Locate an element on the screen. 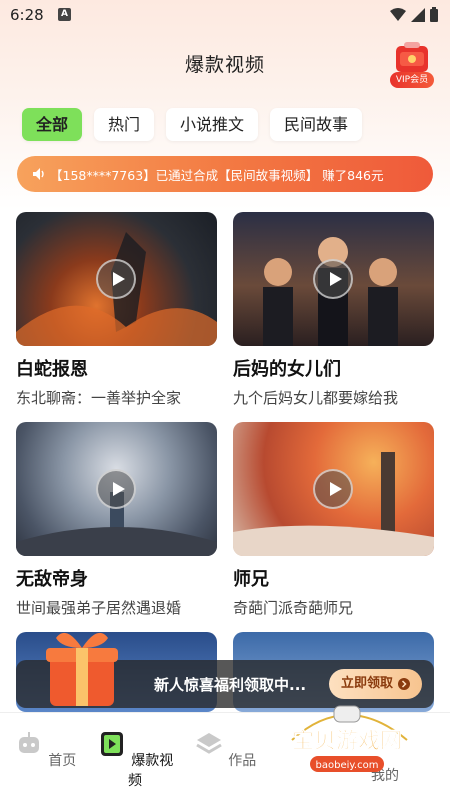 This screenshot has width=450, height=800. video-subtitle: 九个后妈女儿都要嫁给我 is located at coordinates (316, 398).